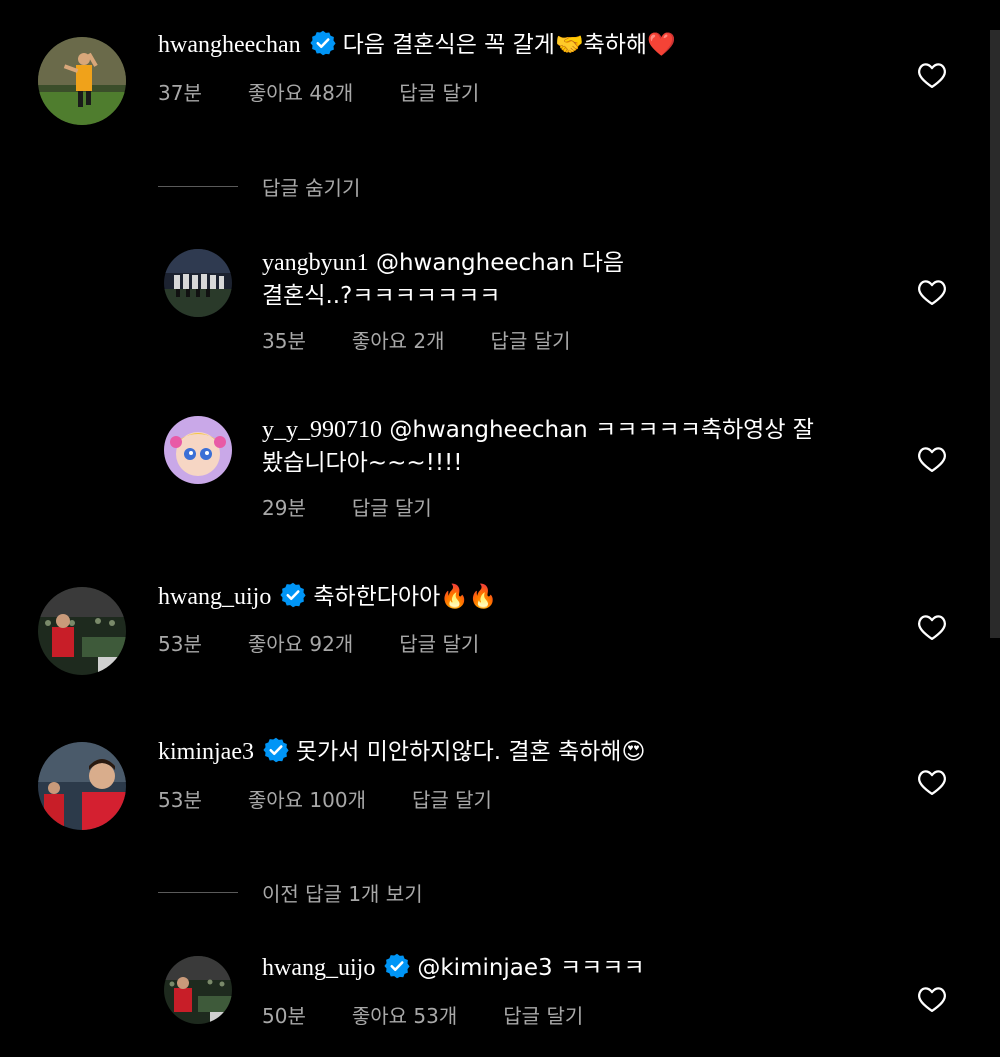 This screenshot has width=1000, height=1057. Describe the element at coordinates (259, 186) in the screenshot. I see `hide-replies-toggle: 답글 숨기기` at that location.